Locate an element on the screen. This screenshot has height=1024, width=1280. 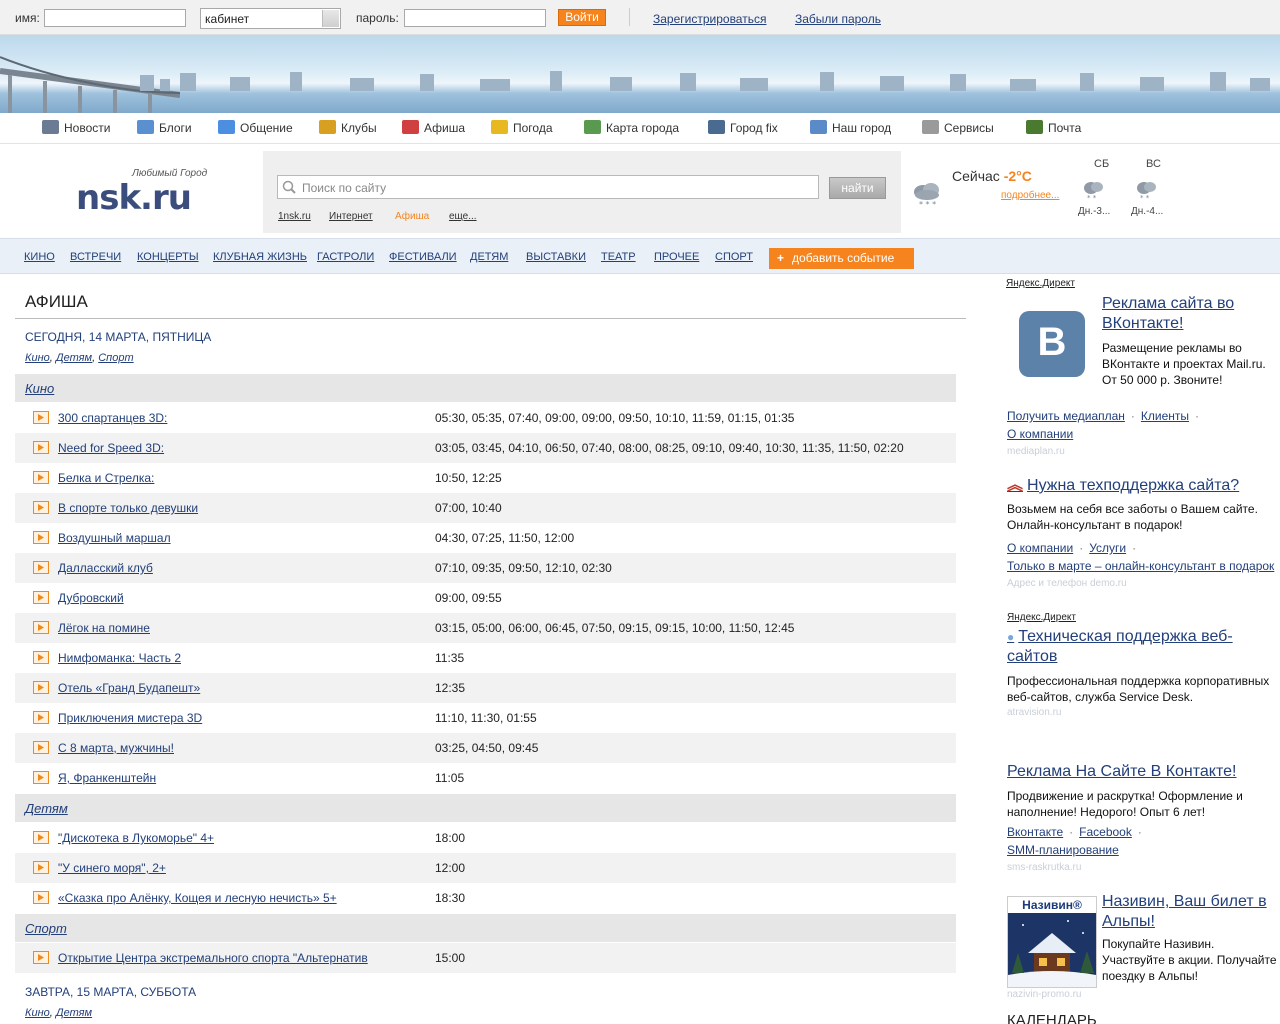
forgot-password-link: Забыли пароль is located at coordinates (838, 19).